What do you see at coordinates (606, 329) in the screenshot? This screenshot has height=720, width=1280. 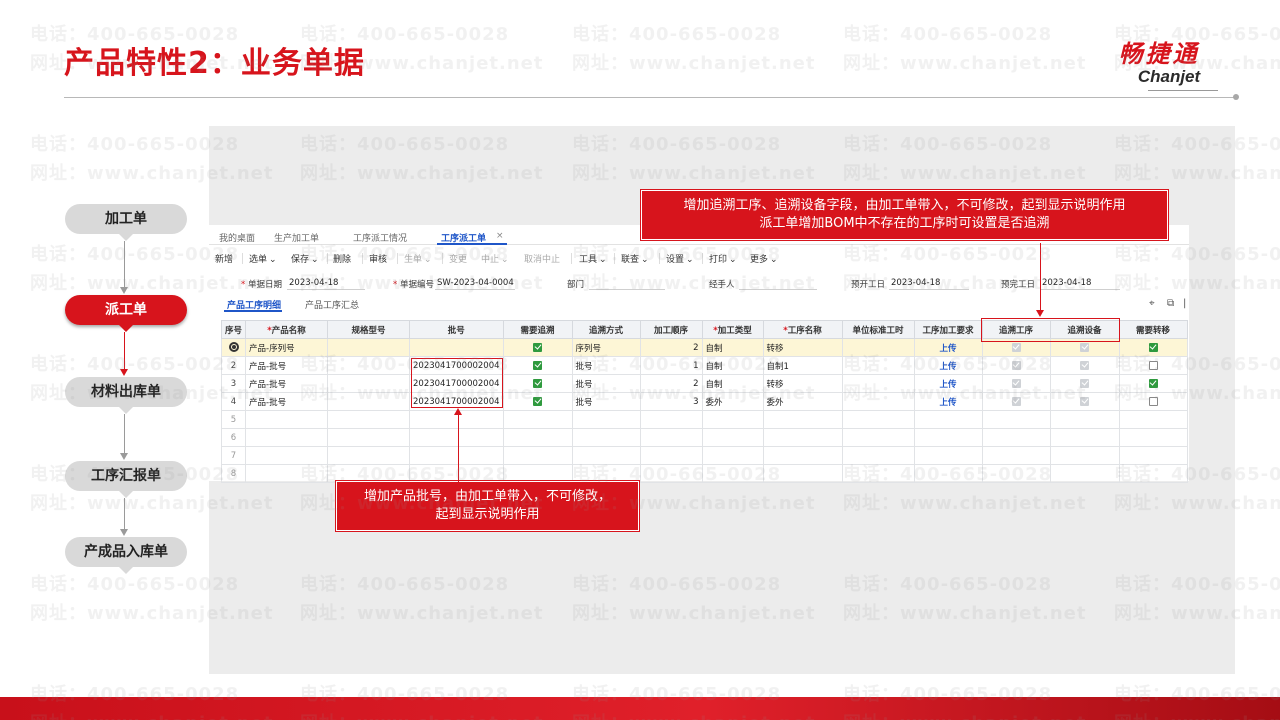 I see `column-header: 追溯方式` at bounding box center [606, 329].